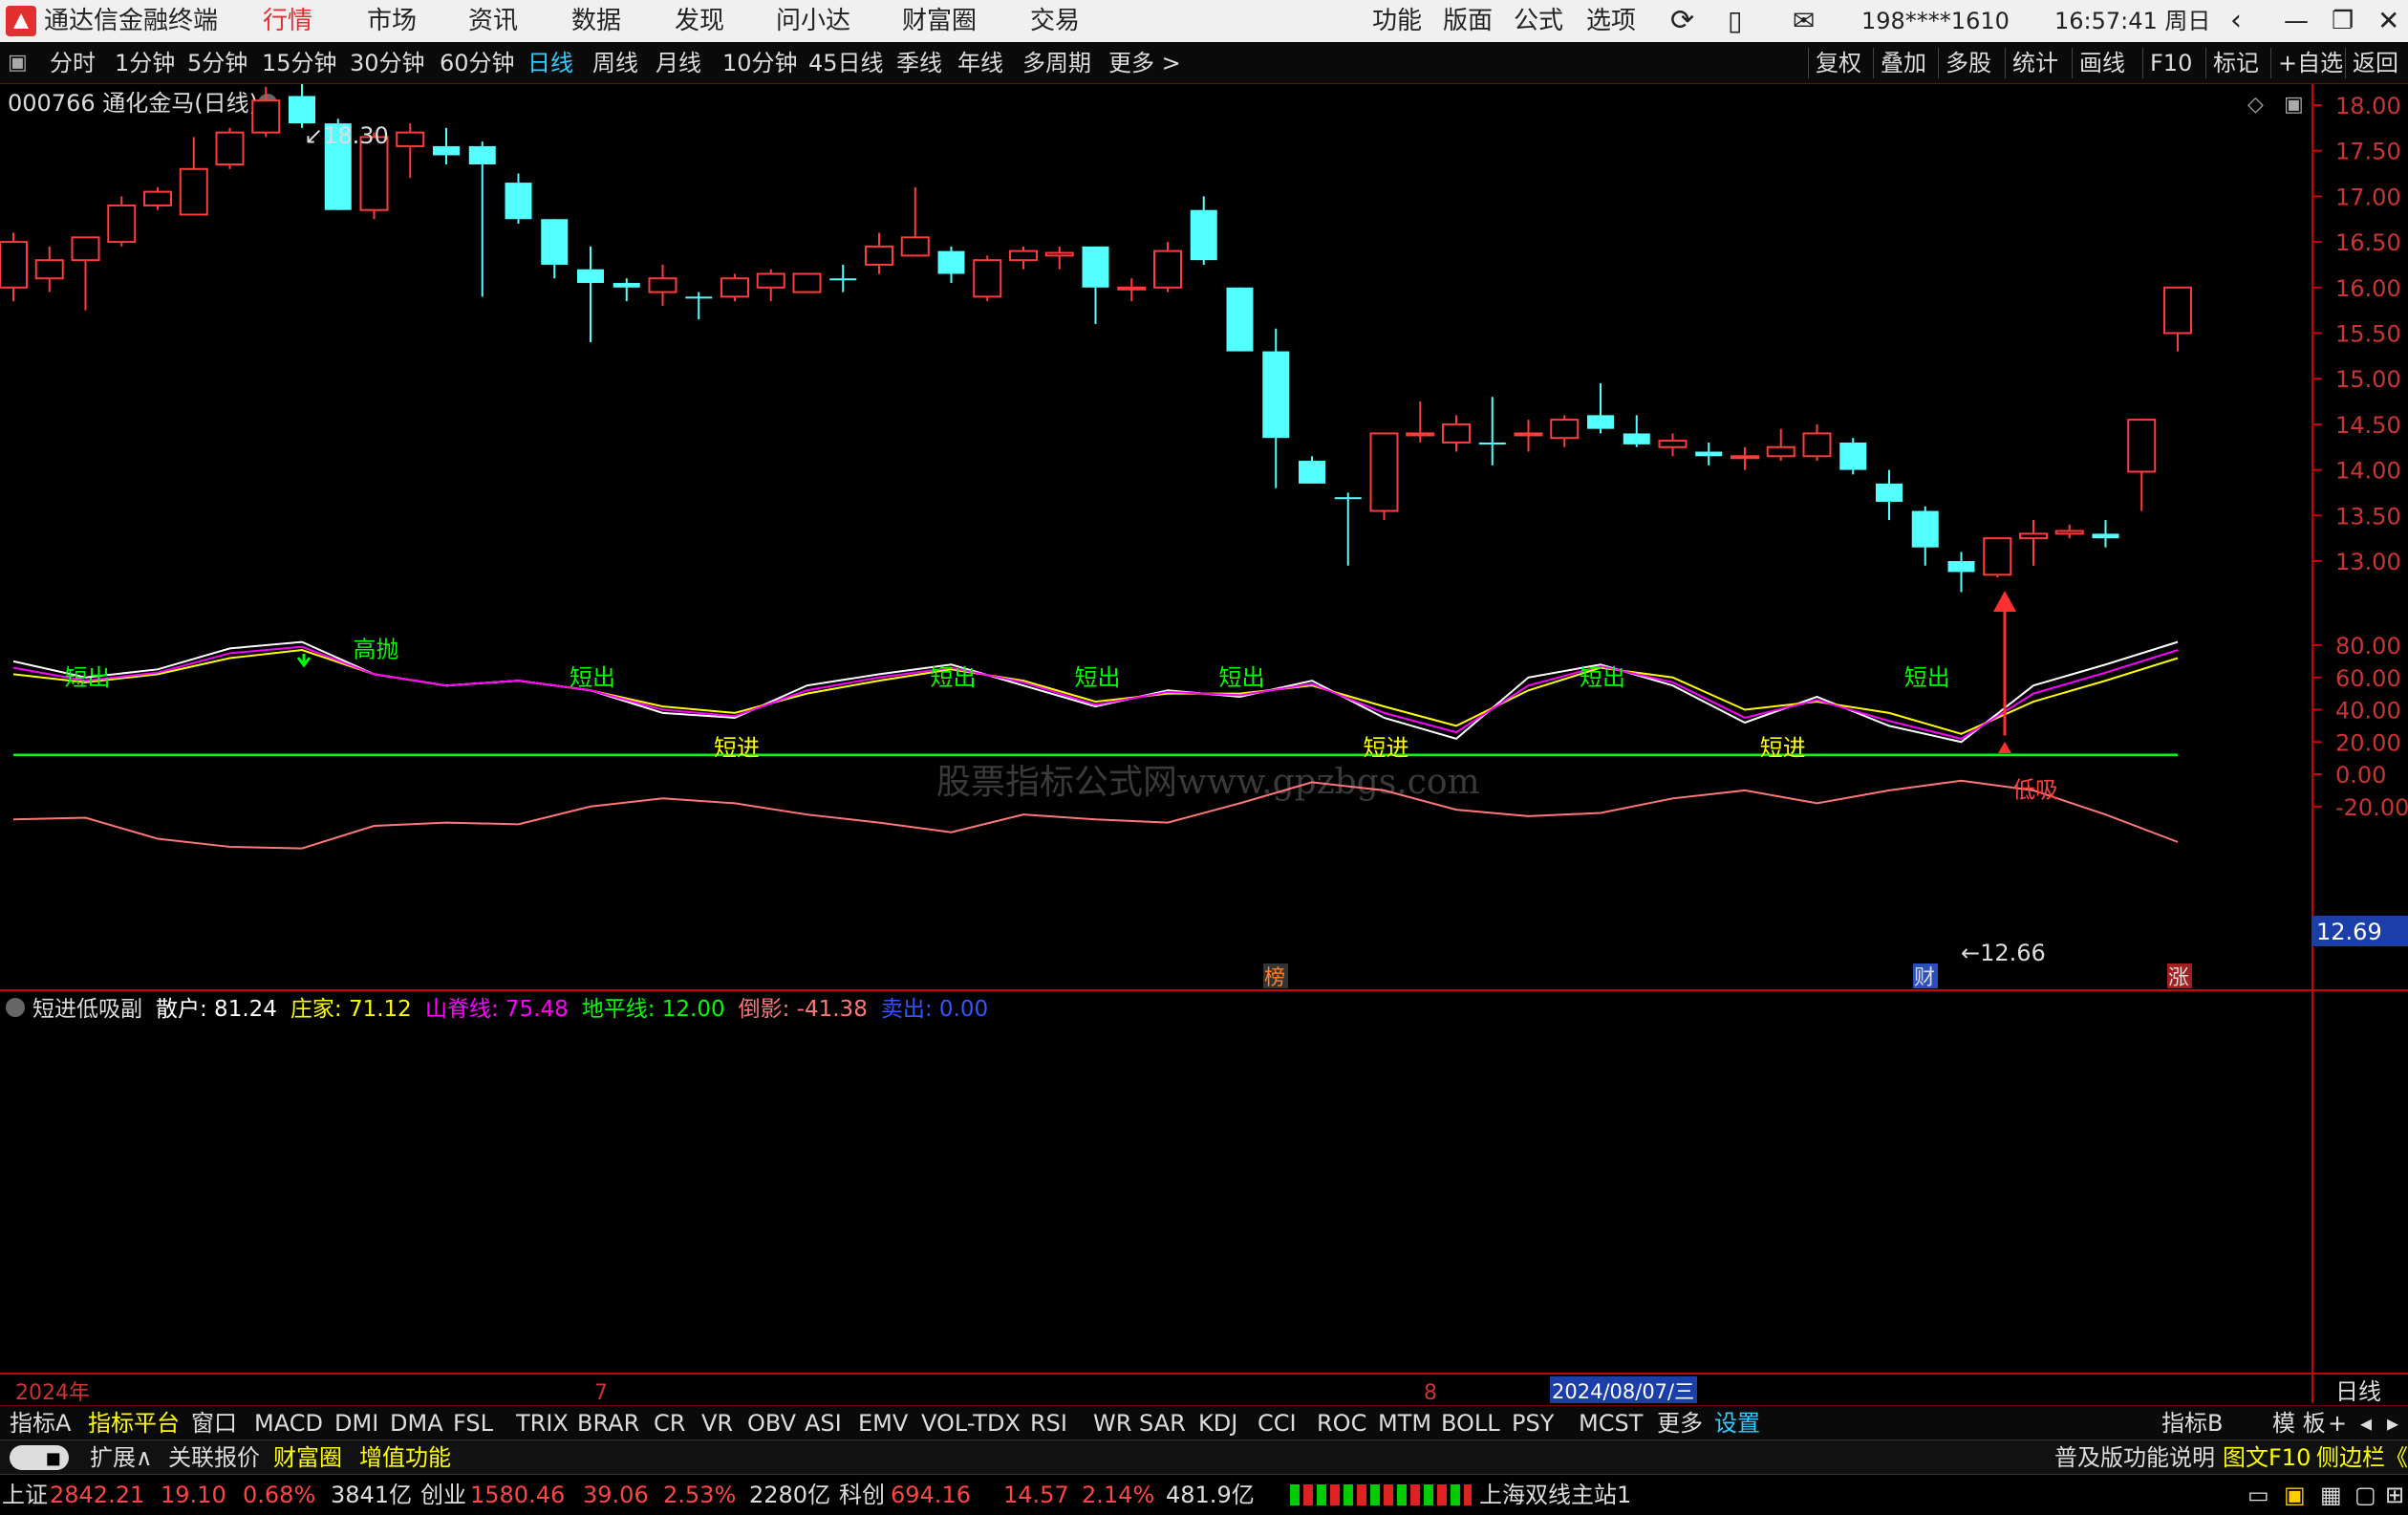 This screenshot has width=2408, height=1515. What do you see at coordinates (473, 1423) in the screenshot?
I see `indicator-tab: FSL` at bounding box center [473, 1423].